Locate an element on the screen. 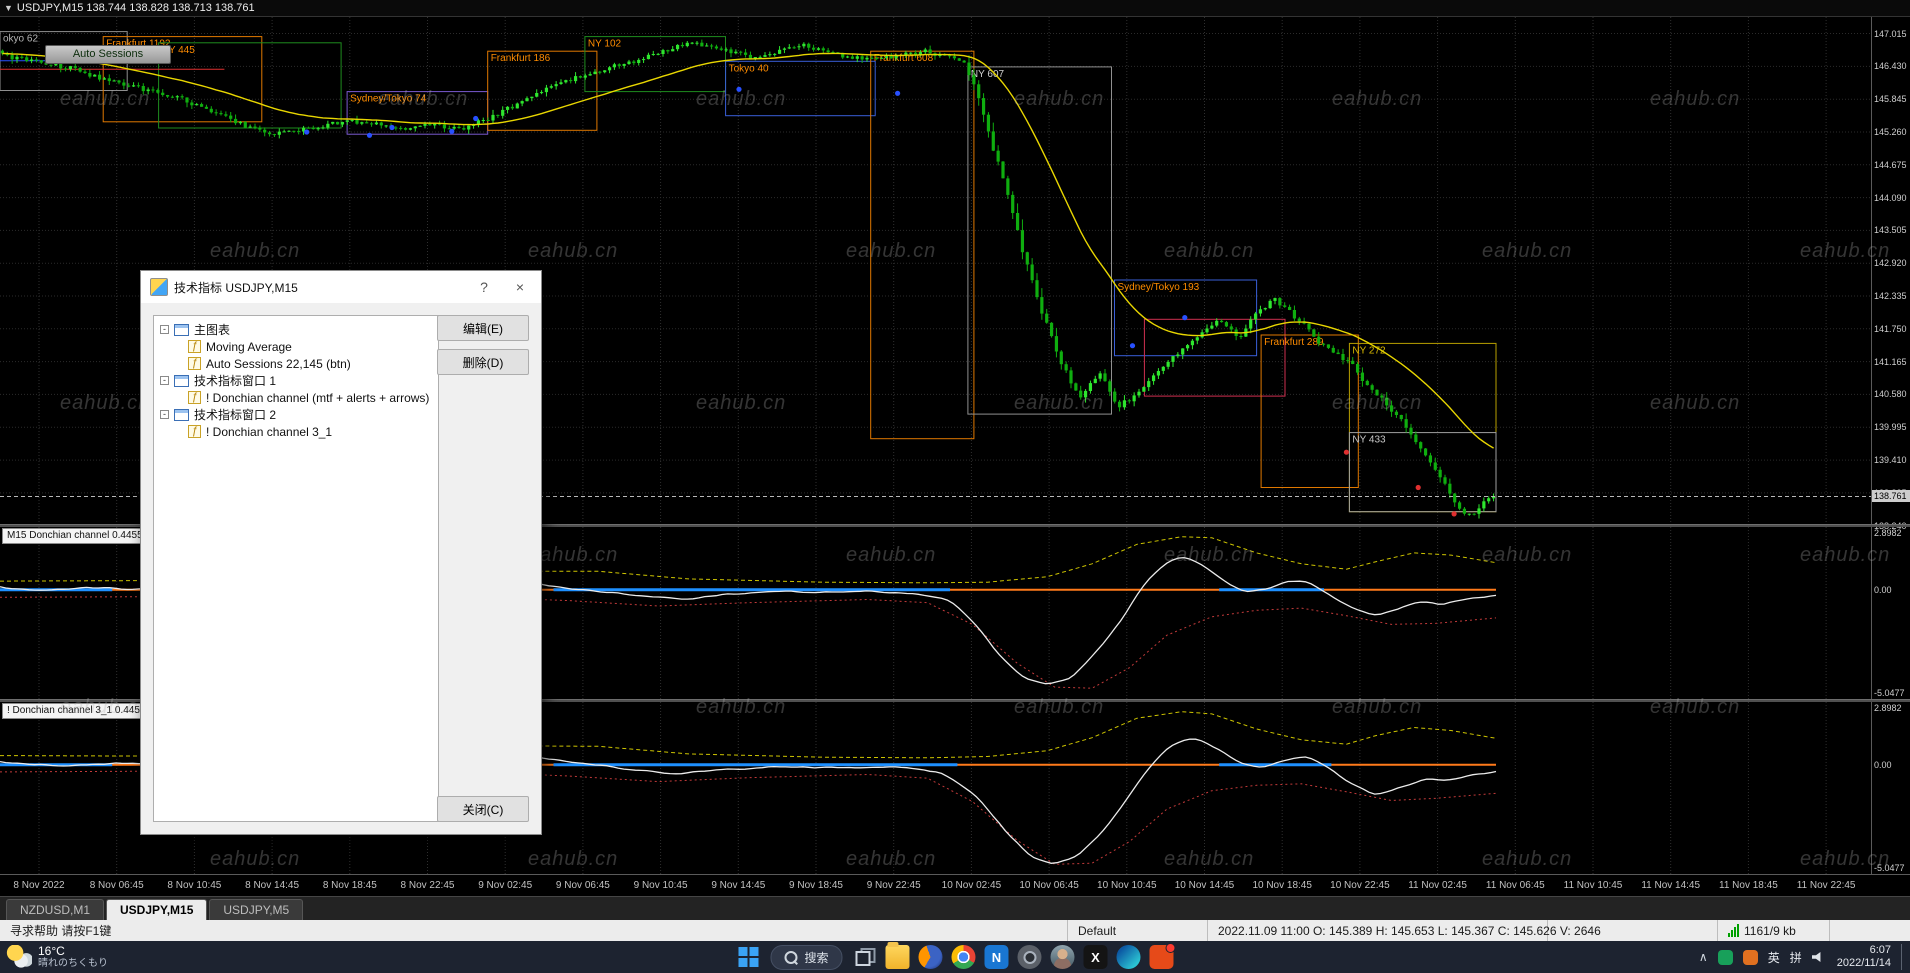 The width and height of the screenshot is (1910, 973). time-axis-label: 9 Nov 18:45 is located at coordinates (816, 885).